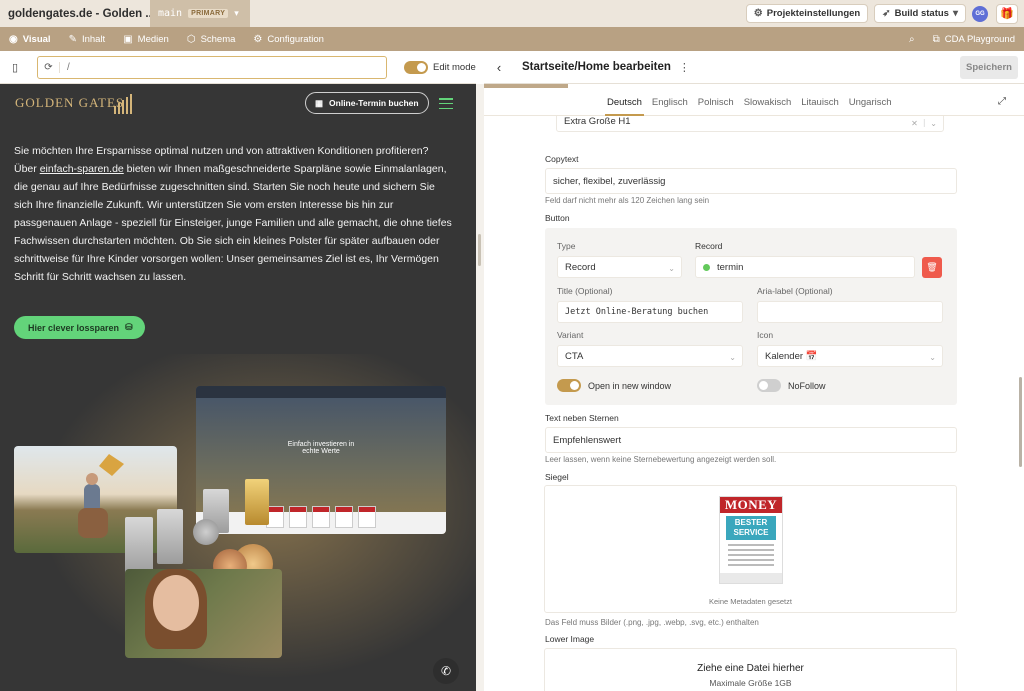 This screenshot has width=1024, height=691. What do you see at coordinates (454, 67) in the screenshot?
I see `edit-mode-label: Edit mode` at bounding box center [454, 67].